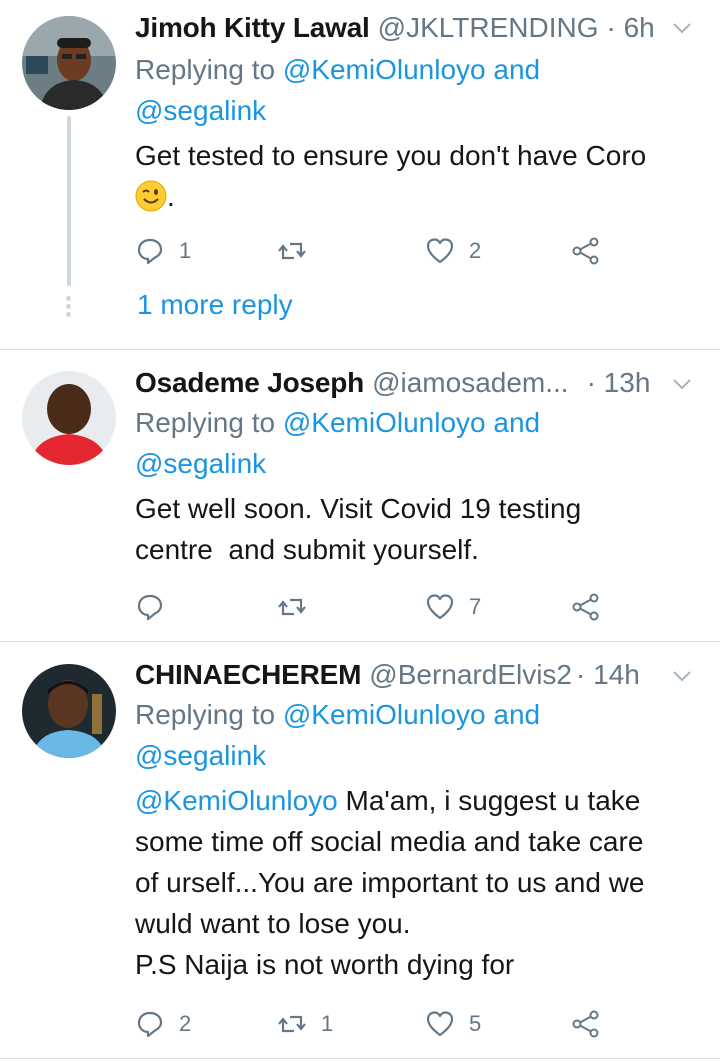 The width and height of the screenshot is (720, 1061). I want to click on author-name: Osademe Joseph, so click(249, 383).